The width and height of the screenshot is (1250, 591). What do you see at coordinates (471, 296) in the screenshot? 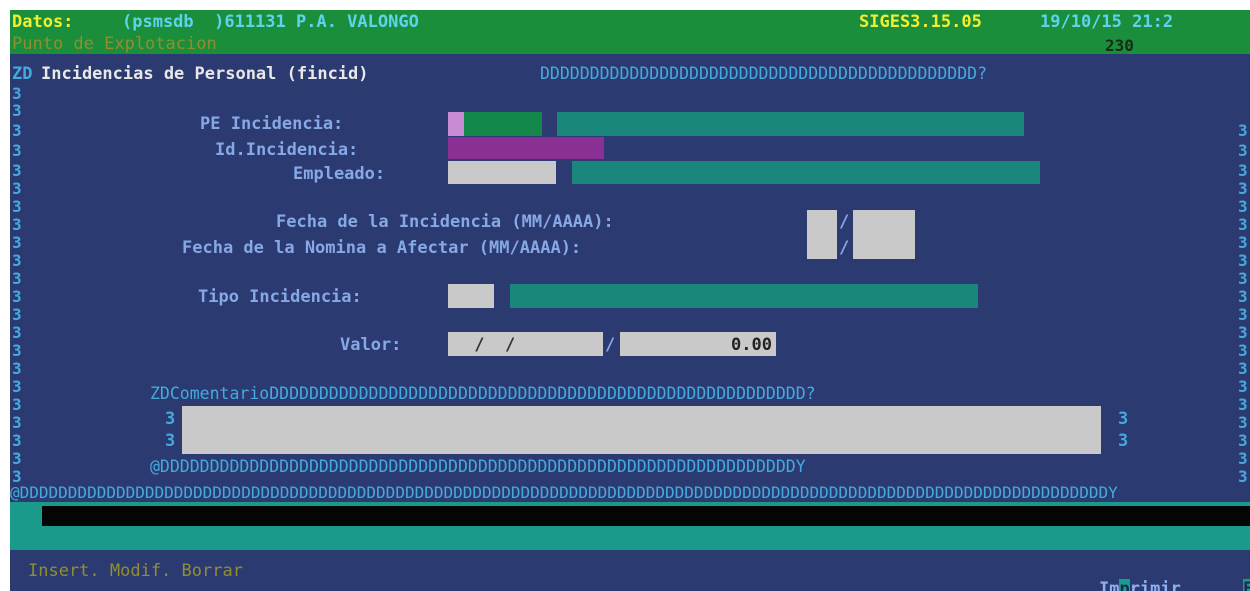
I see `tipo-incidencia-field` at bounding box center [471, 296].